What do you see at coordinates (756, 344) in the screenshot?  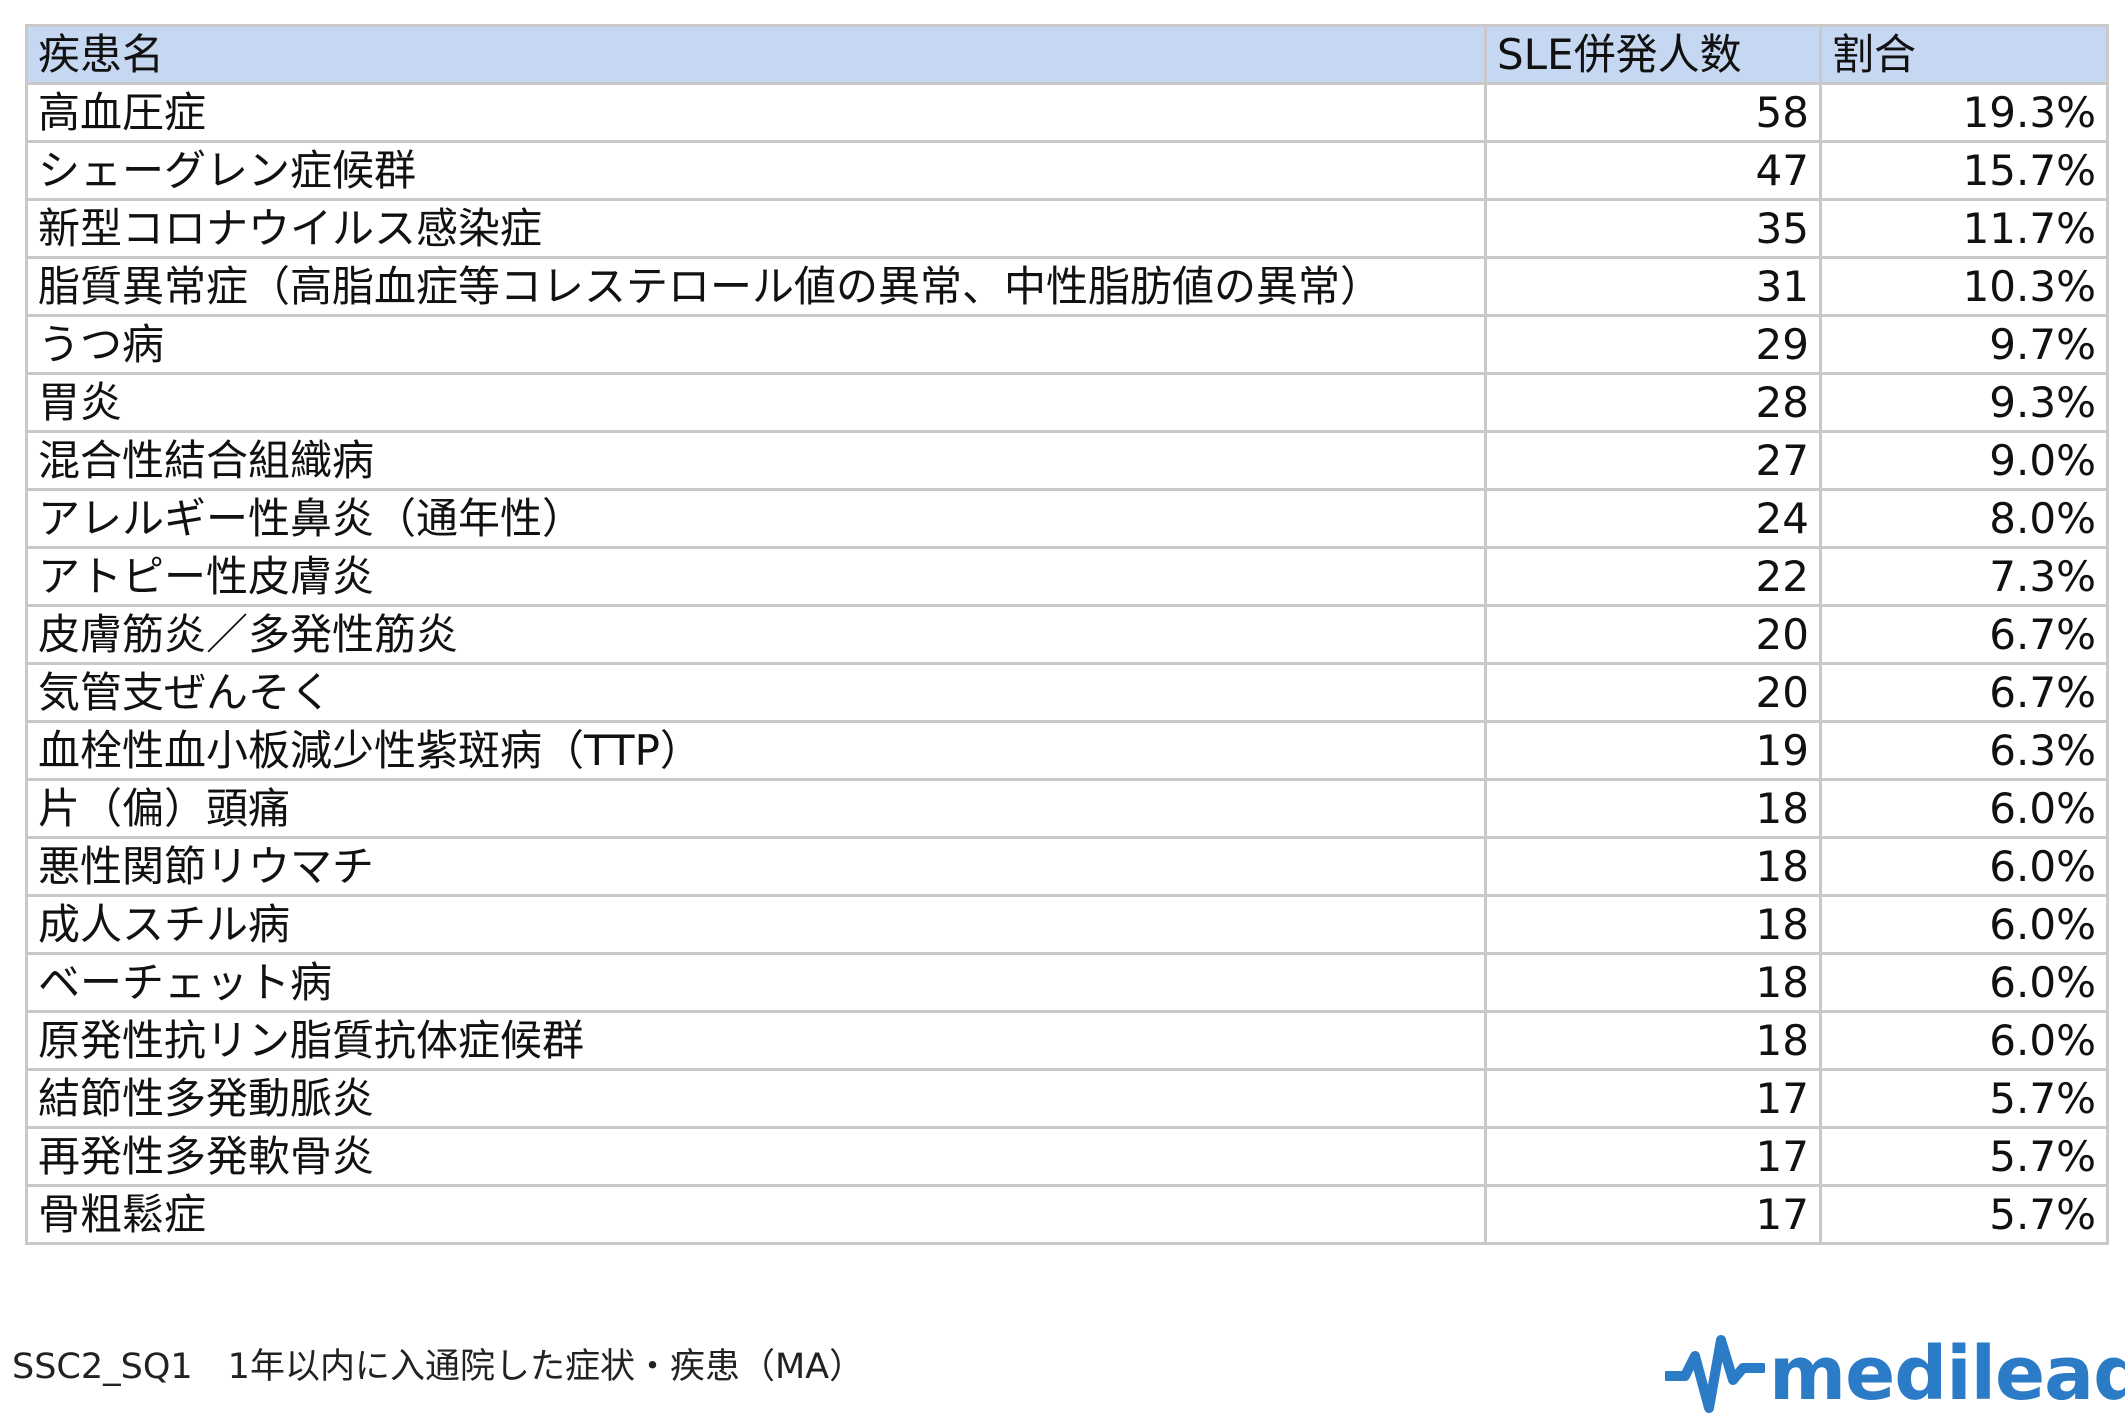 I see `cell-disease-name: うつ病` at bounding box center [756, 344].